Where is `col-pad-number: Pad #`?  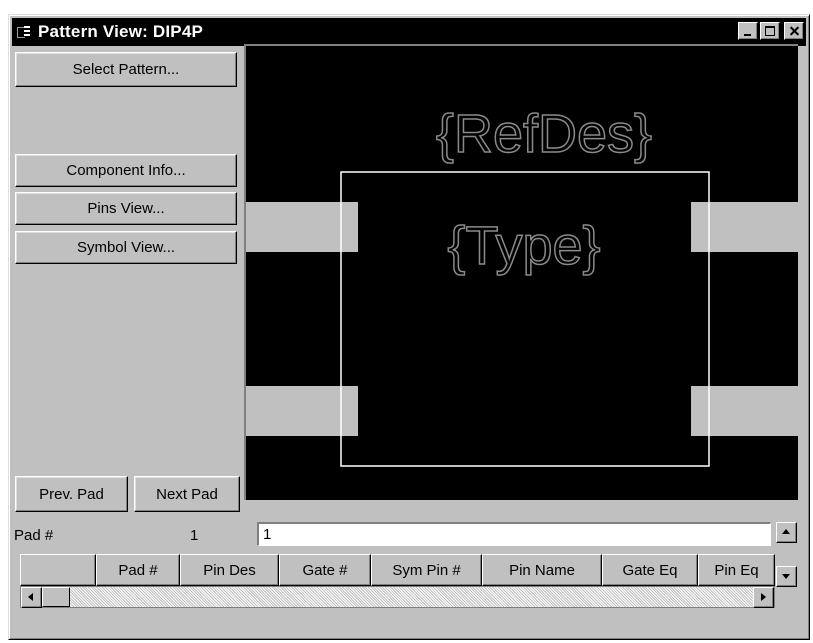 col-pad-number: Pad # is located at coordinates (138, 570).